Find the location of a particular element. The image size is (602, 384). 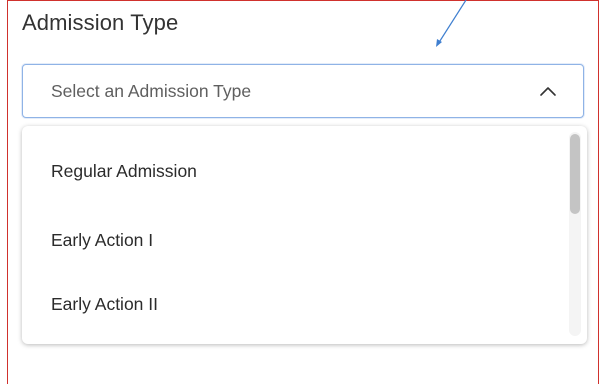

admission-type-select: Select an Admission Type is located at coordinates (303, 91).